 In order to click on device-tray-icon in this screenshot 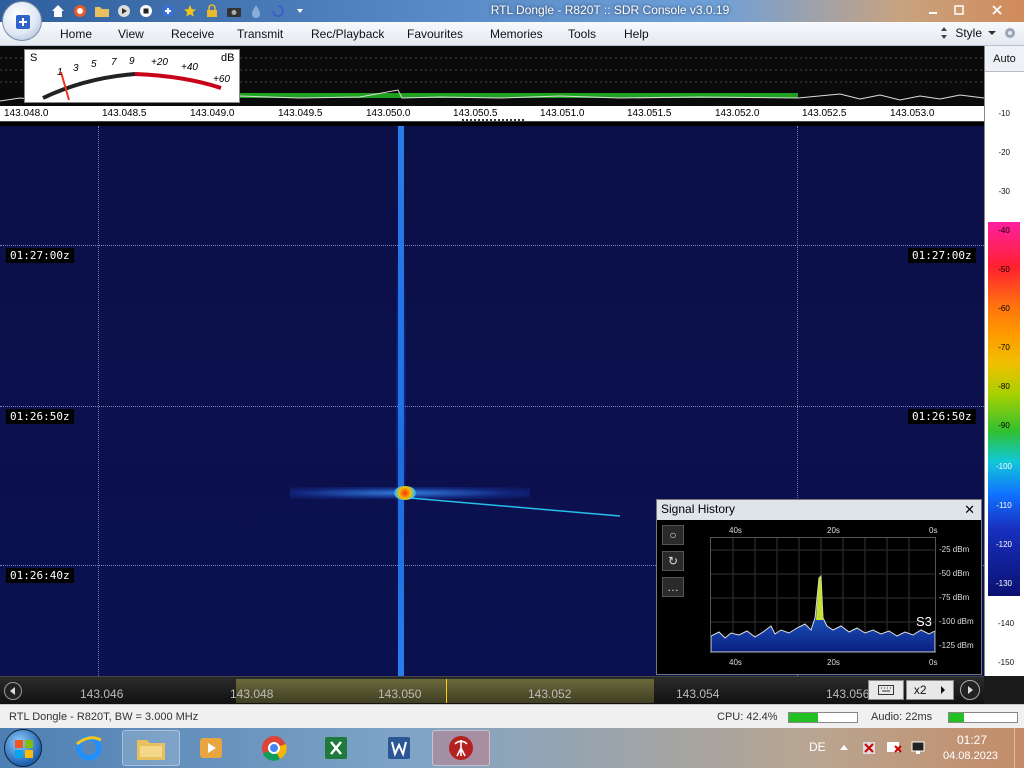, I will do `click(869, 748)`.